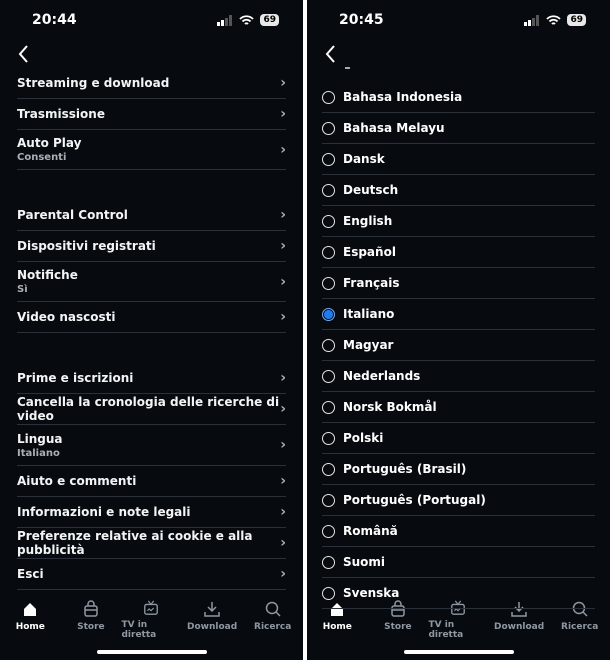 The image size is (610, 660). Describe the element at coordinates (151, 215) in the screenshot. I see `settings-item: Parental Control ›` at that location.